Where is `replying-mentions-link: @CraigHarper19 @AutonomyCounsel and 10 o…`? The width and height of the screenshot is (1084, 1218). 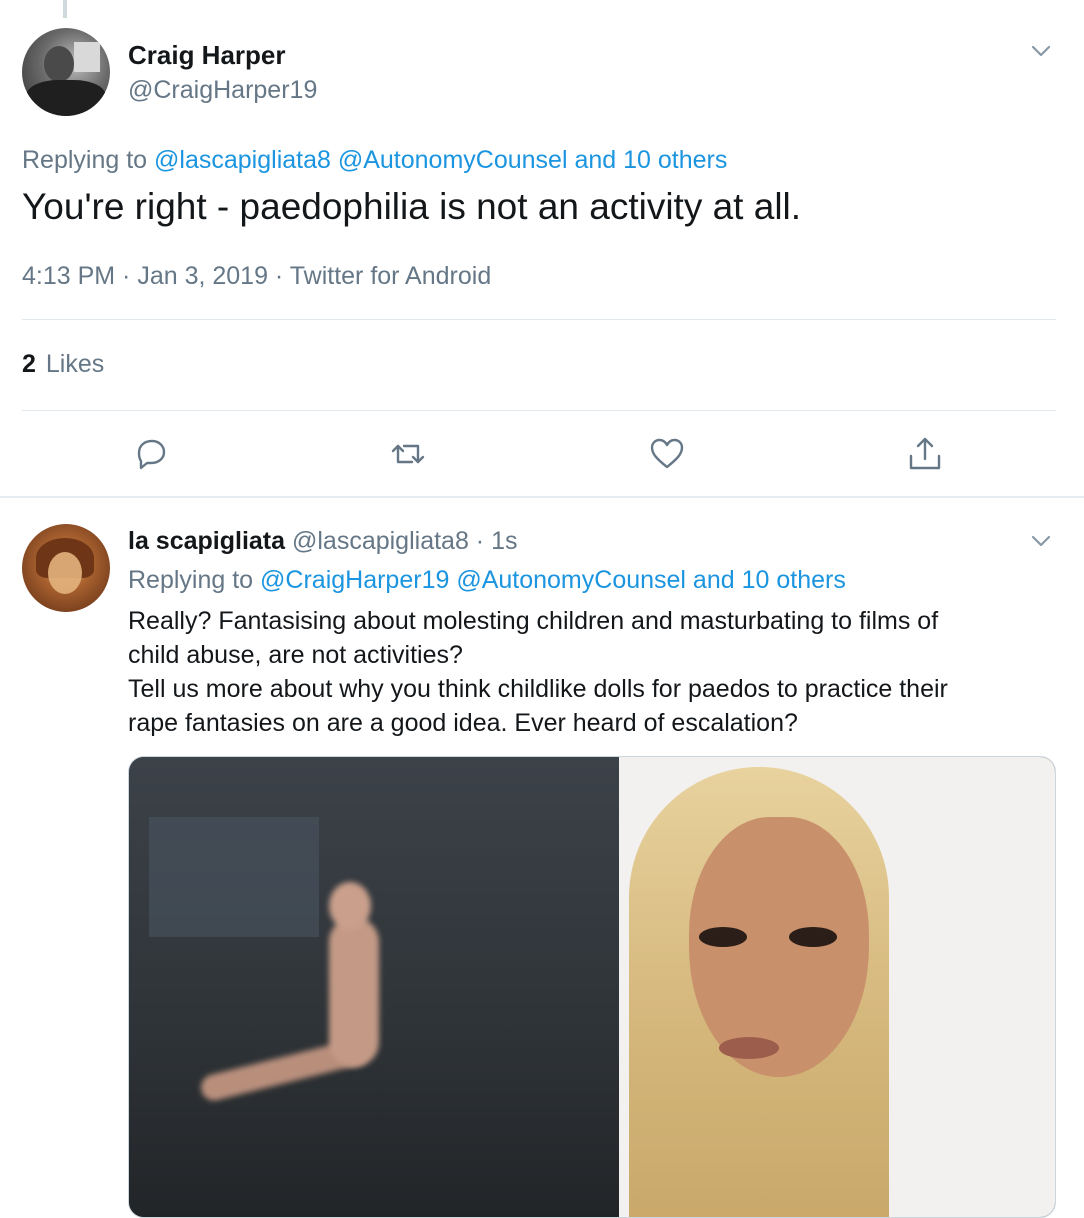
replying-mentions-link: @CraigHarper19 @AutonomyCounsel and 10 o… is located at coordinates (553, 580).